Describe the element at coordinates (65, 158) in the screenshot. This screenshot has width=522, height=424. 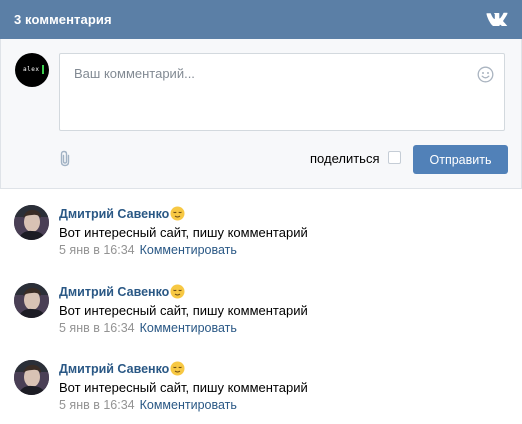
I see `paperclip-icon` at that location.